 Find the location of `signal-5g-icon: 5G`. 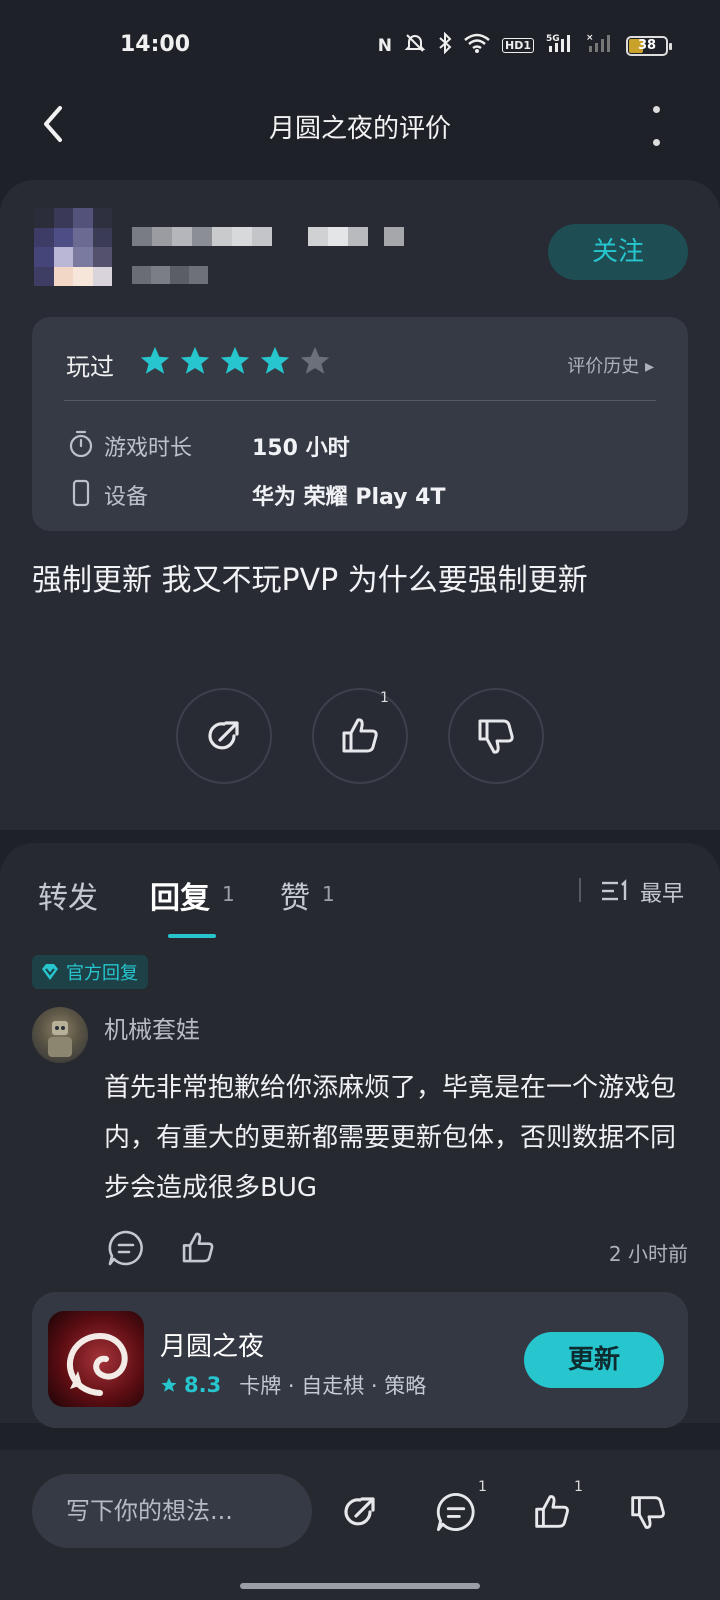

signal-5g-icon: 5G is located at coordinates (560, 45).